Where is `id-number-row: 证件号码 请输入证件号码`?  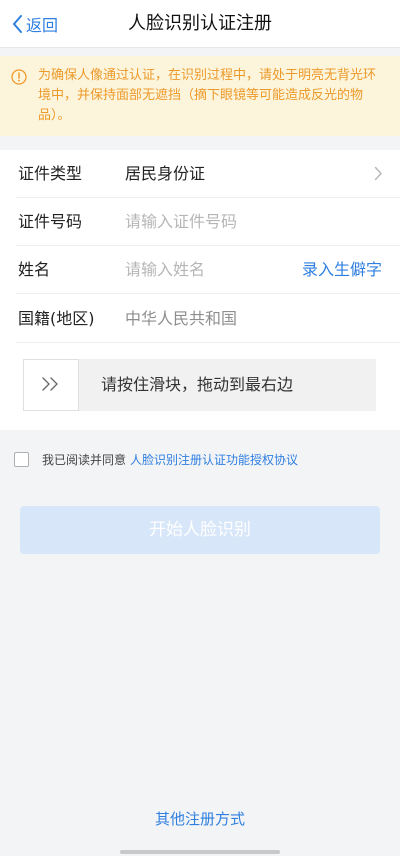
id-number-row: 证件号码 请输入证件号码 is located at coordinates (200, 222).